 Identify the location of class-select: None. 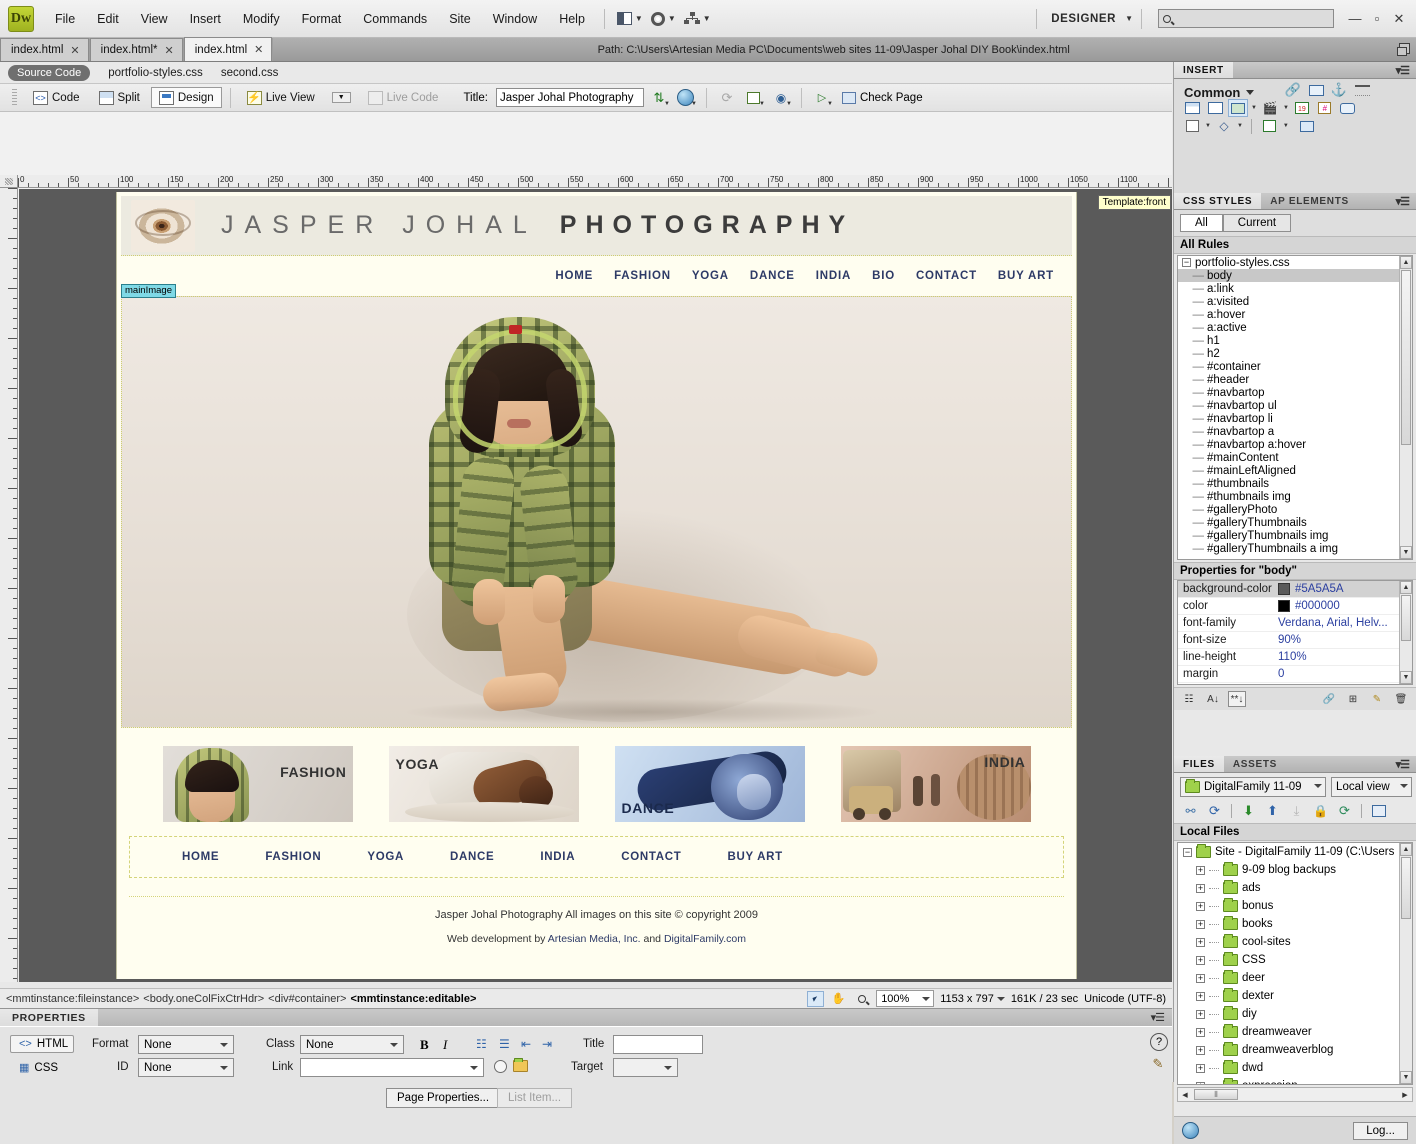
(352, 1044).